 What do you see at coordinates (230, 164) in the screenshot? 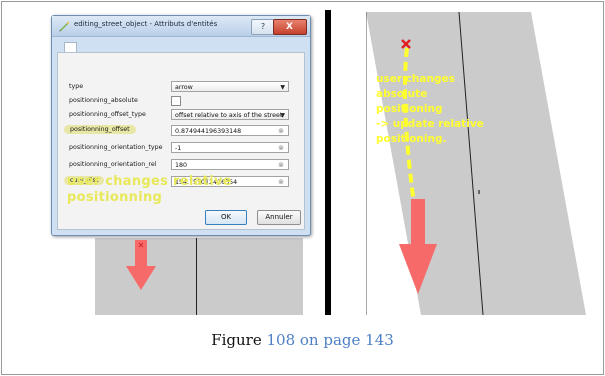
I see `orientation-rel-input: 180 ⊗` at bounding box center [230, 164].